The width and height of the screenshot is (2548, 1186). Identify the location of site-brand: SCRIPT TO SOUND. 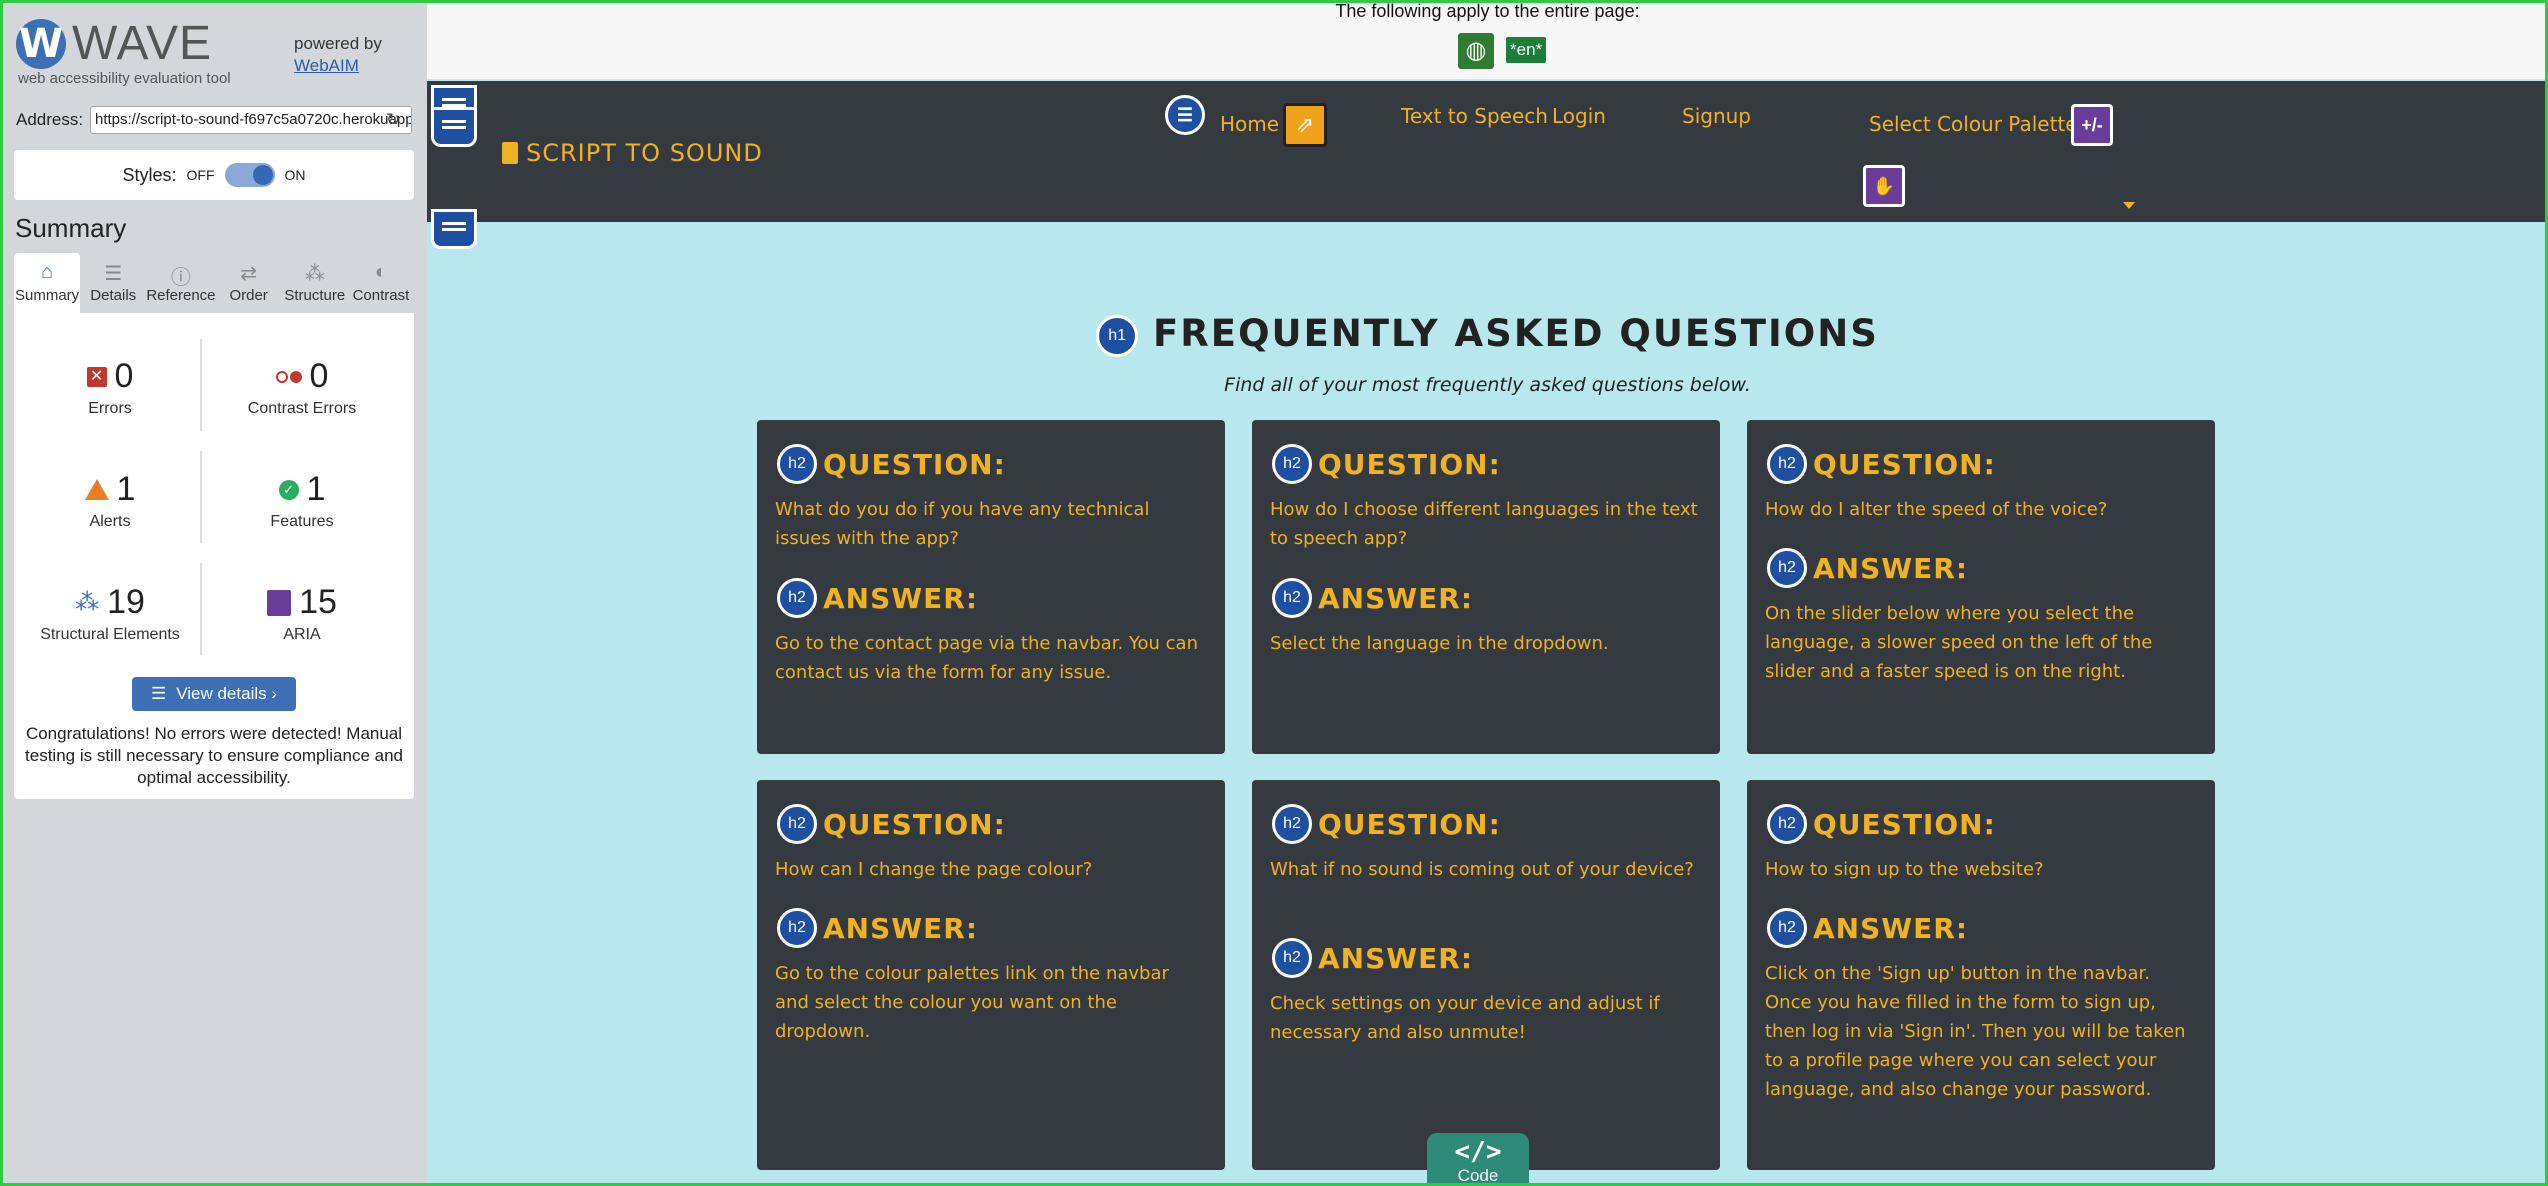
(632, 153).